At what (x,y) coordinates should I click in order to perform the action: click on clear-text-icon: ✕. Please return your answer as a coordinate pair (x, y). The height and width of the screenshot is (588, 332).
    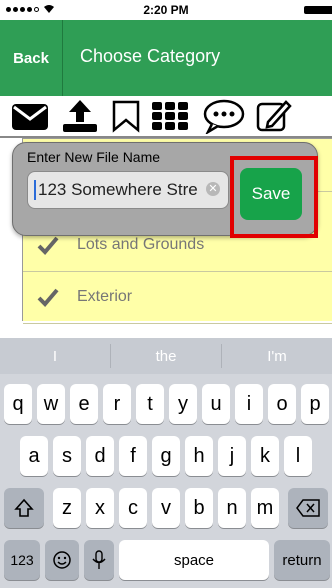
    Looking at the image, I should click on (213, 189).